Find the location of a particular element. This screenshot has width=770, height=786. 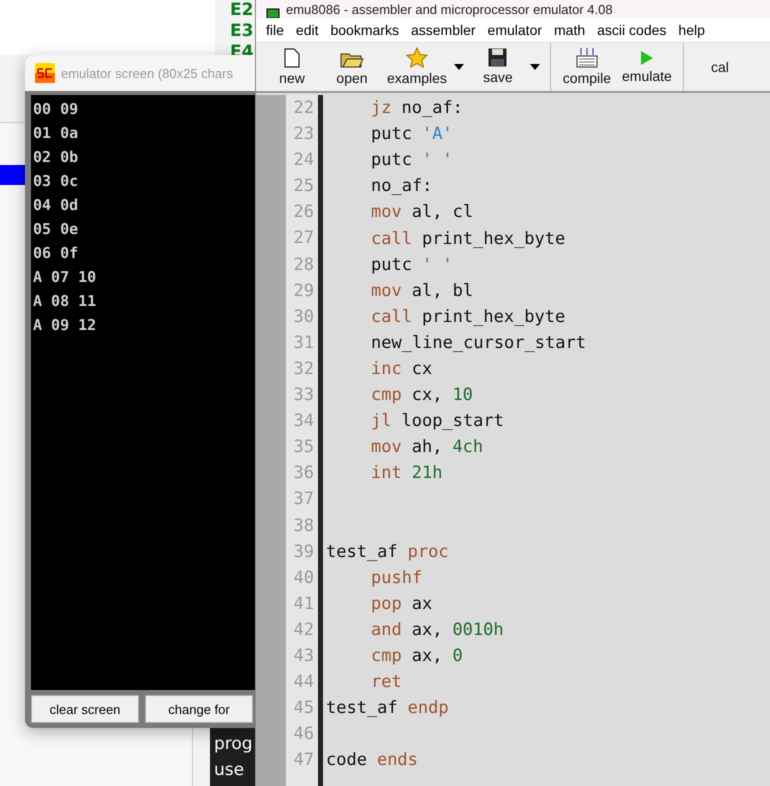

code-token: jl is located at coordinates (381, 421).